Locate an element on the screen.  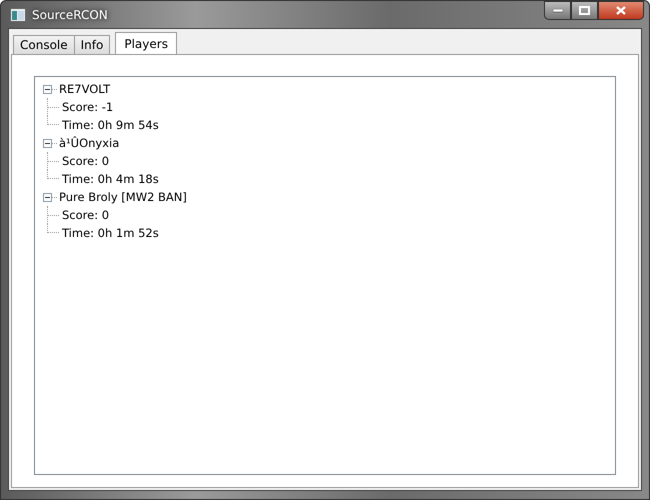
tab: Info is located at coordinates (92, 44).